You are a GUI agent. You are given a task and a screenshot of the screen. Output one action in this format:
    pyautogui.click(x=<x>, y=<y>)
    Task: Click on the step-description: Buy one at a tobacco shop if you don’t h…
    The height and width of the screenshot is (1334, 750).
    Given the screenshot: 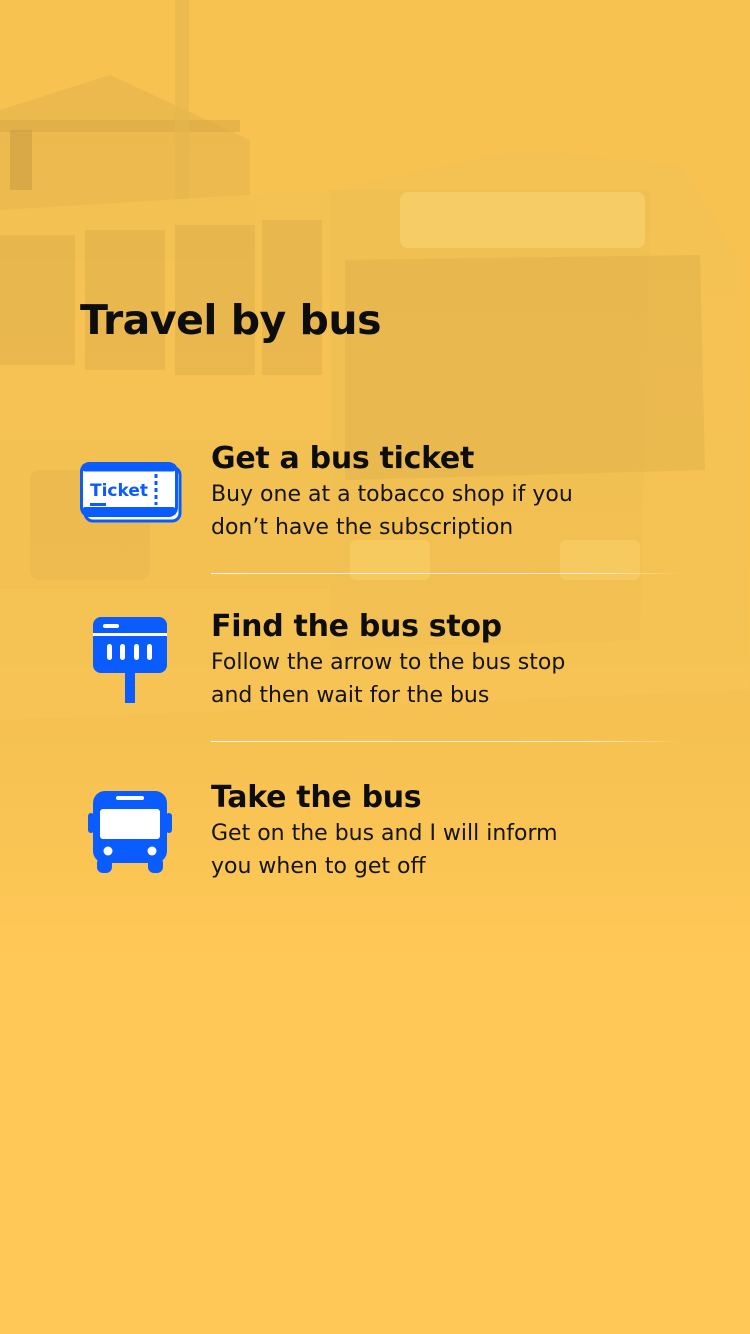 What is the action you would take?
    pyautogui.click(x=392, y=511)
    